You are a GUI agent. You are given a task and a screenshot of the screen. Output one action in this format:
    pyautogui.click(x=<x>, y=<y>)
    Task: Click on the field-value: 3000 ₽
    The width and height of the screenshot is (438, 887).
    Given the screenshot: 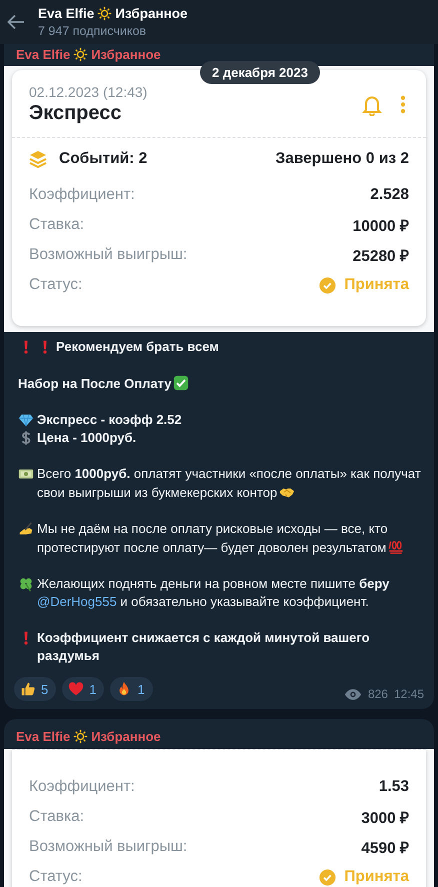 What is the action you would take?
    pyautogui.click(x=385, y=818)
    